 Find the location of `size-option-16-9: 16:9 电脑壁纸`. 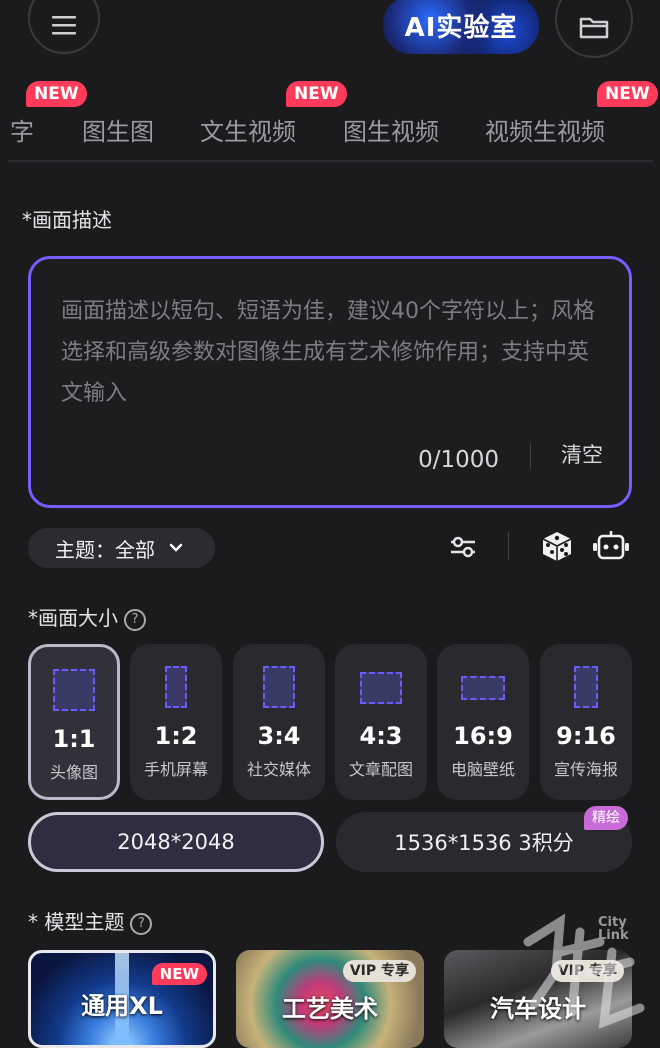

size-option-16-9: 16:9 电脑壁纸 is located at coordinates (483, 722).